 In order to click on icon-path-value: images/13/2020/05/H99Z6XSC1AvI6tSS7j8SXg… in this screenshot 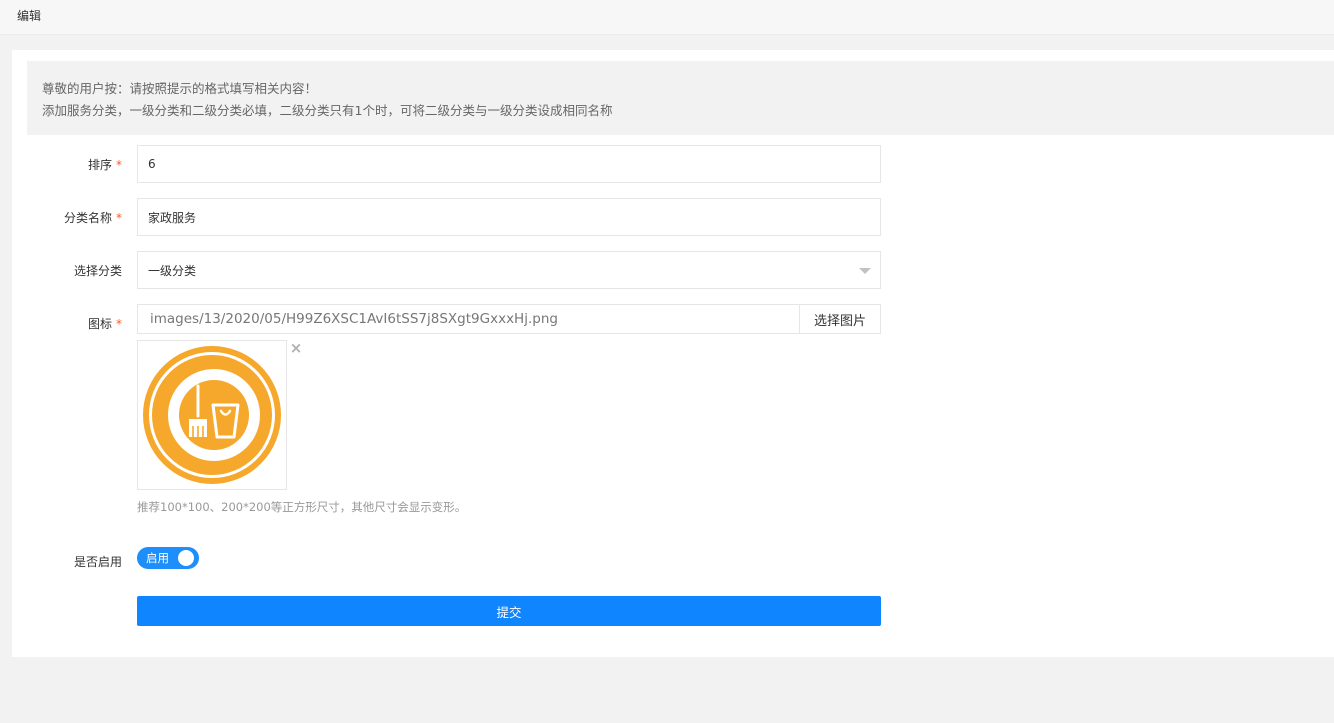, I will do `click(354, 319)`.